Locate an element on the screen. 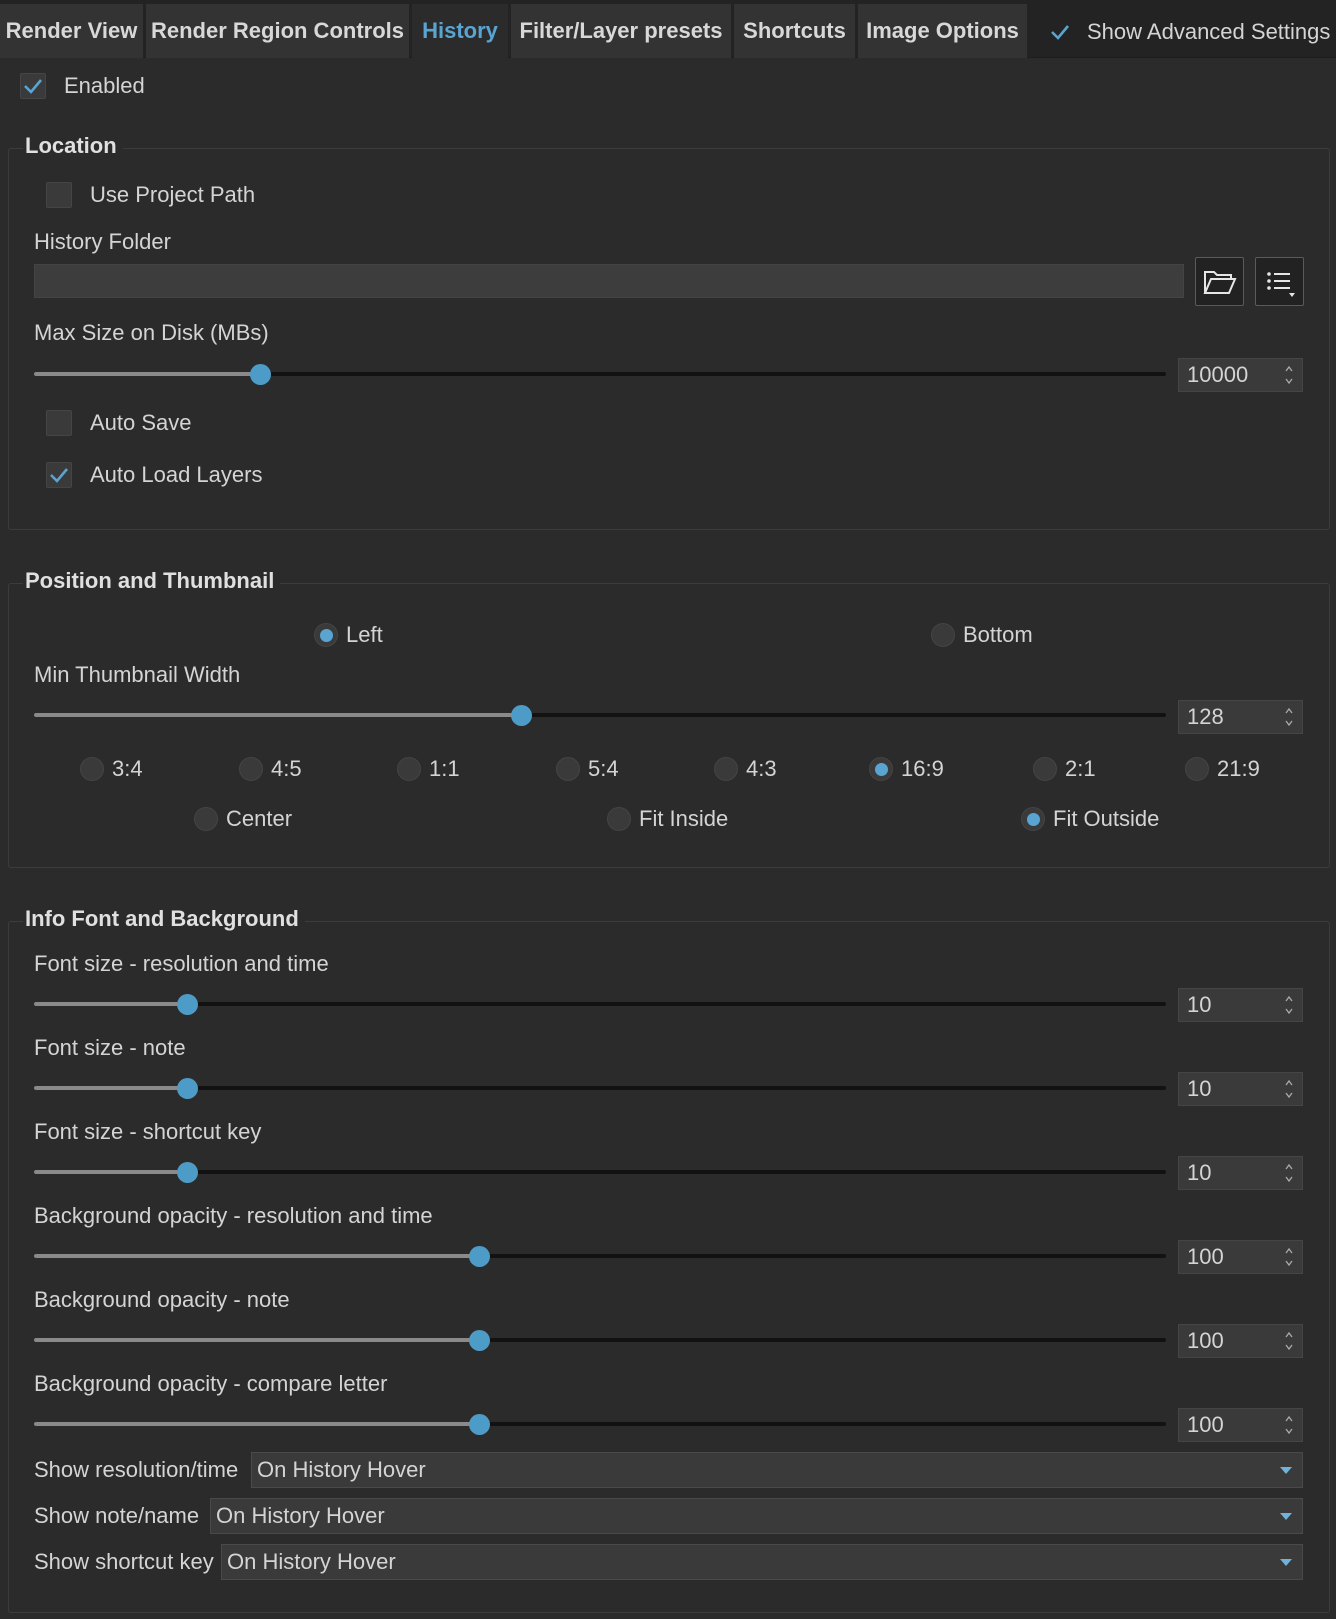  font-size-shortcut-key-spinbox: 10 is located at coordinates (1240, 1173).